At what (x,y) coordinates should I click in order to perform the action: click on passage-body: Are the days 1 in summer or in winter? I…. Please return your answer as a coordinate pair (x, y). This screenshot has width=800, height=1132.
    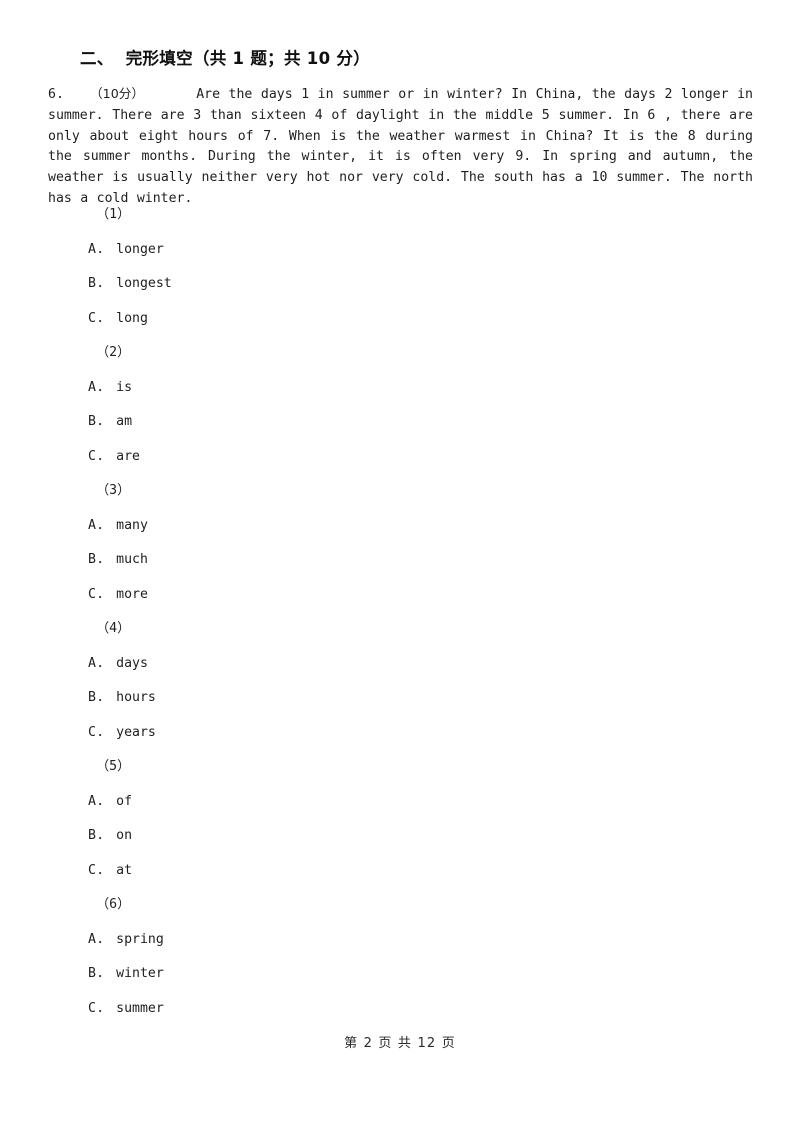
    Looking at the image, I should click on (400, 146).